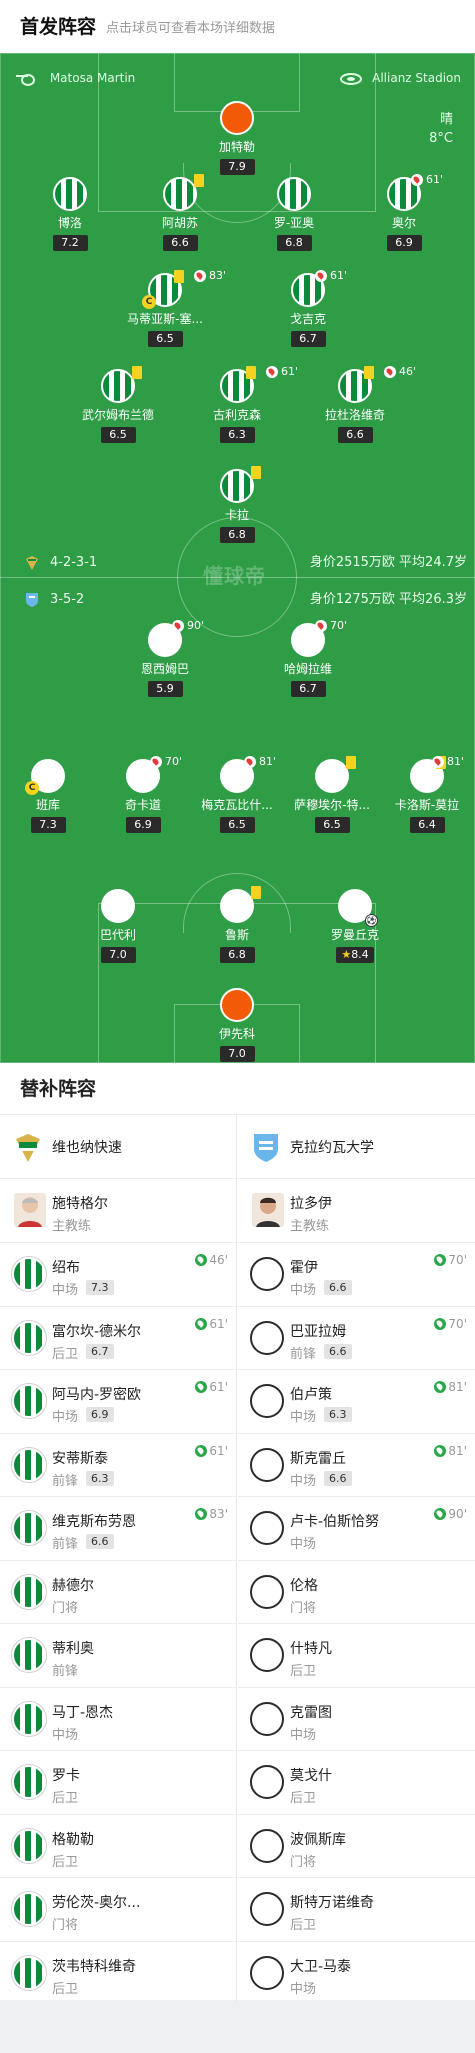 Image resolution: width=475 pixels, height=2053 pixels. I want to click on away-coach-role: 主教练, so click(310, 1226).